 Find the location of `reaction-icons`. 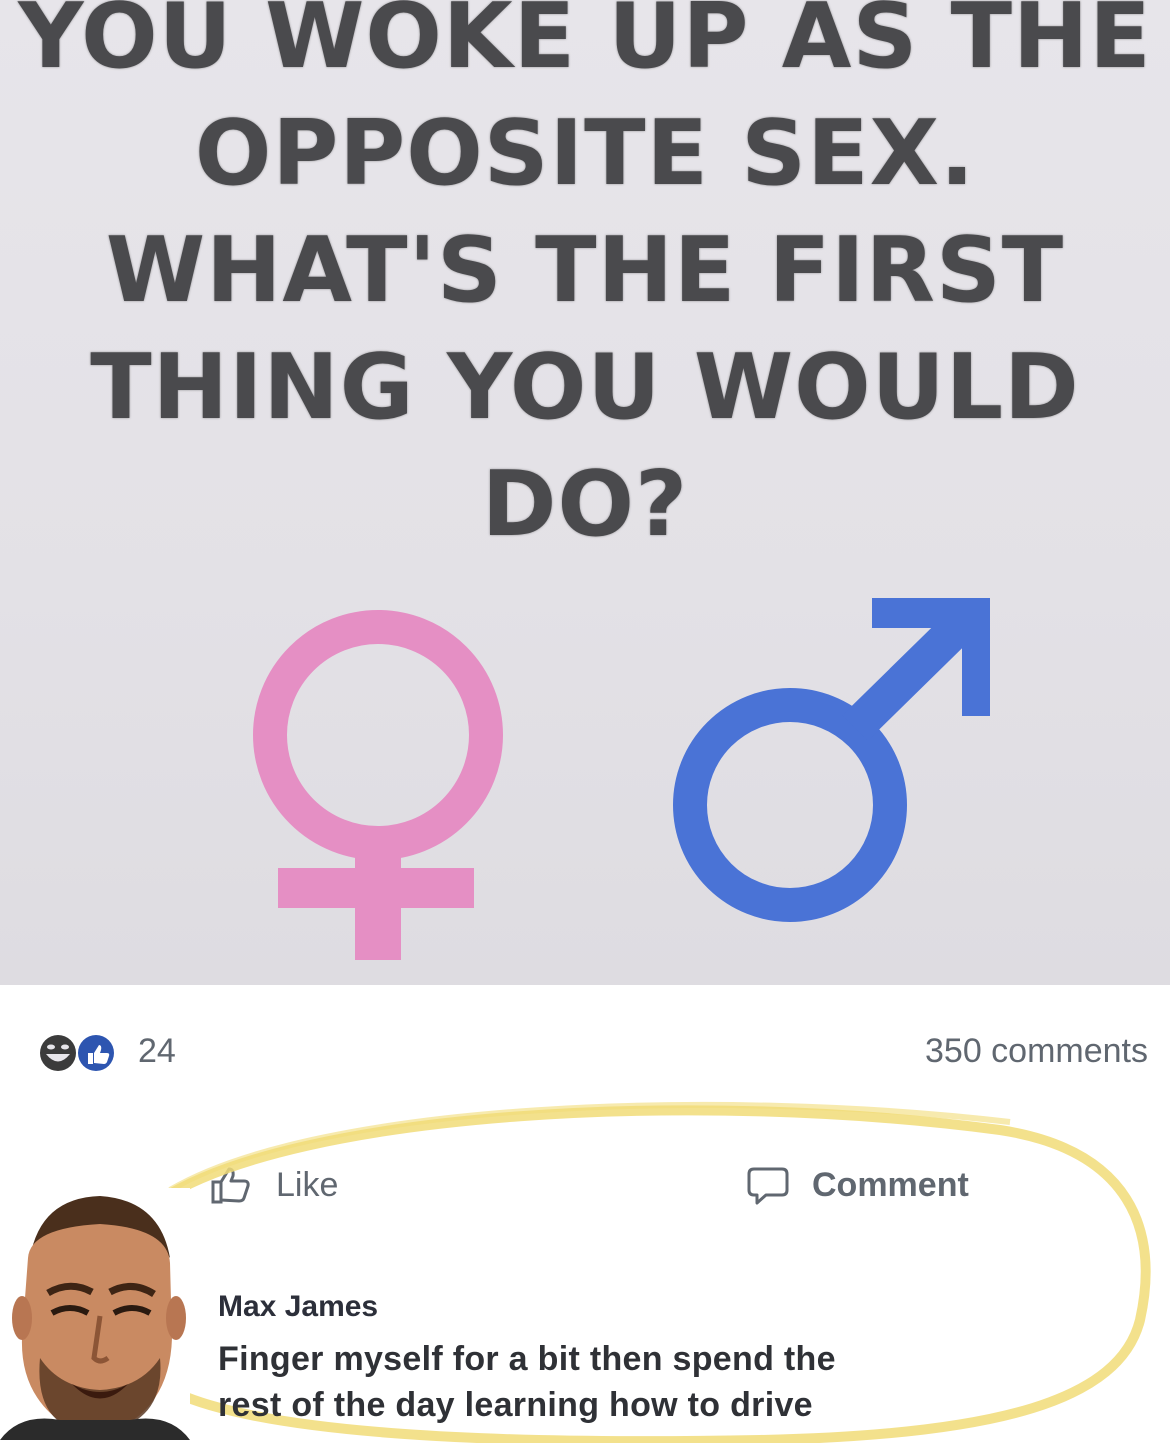

reaction-icons is located at coordinates (83, 1053).